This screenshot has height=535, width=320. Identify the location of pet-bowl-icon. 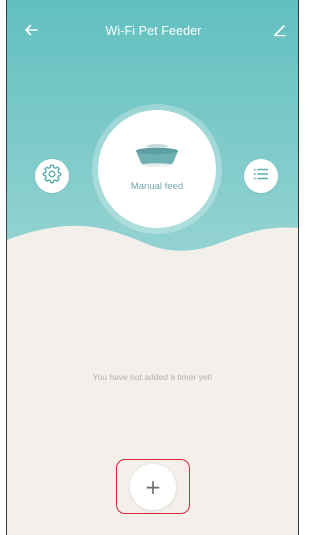
(157, 156).